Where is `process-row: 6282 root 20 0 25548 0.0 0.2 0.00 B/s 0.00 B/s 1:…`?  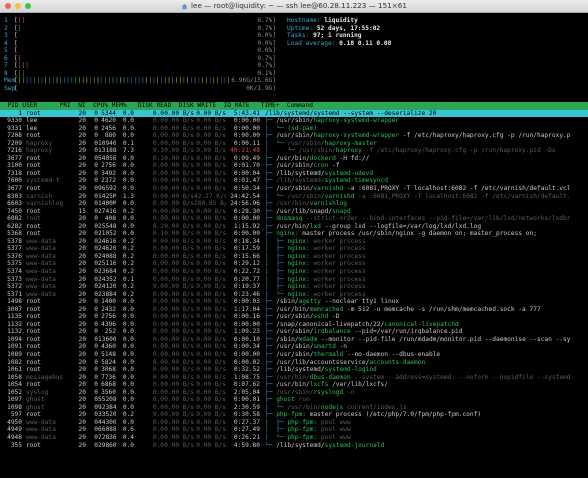 process-row: 6282 root 20 0 25548 0.0 0.2 0.00 B/s 0.00 B/s 1:… is located at coordinates (294, 227).